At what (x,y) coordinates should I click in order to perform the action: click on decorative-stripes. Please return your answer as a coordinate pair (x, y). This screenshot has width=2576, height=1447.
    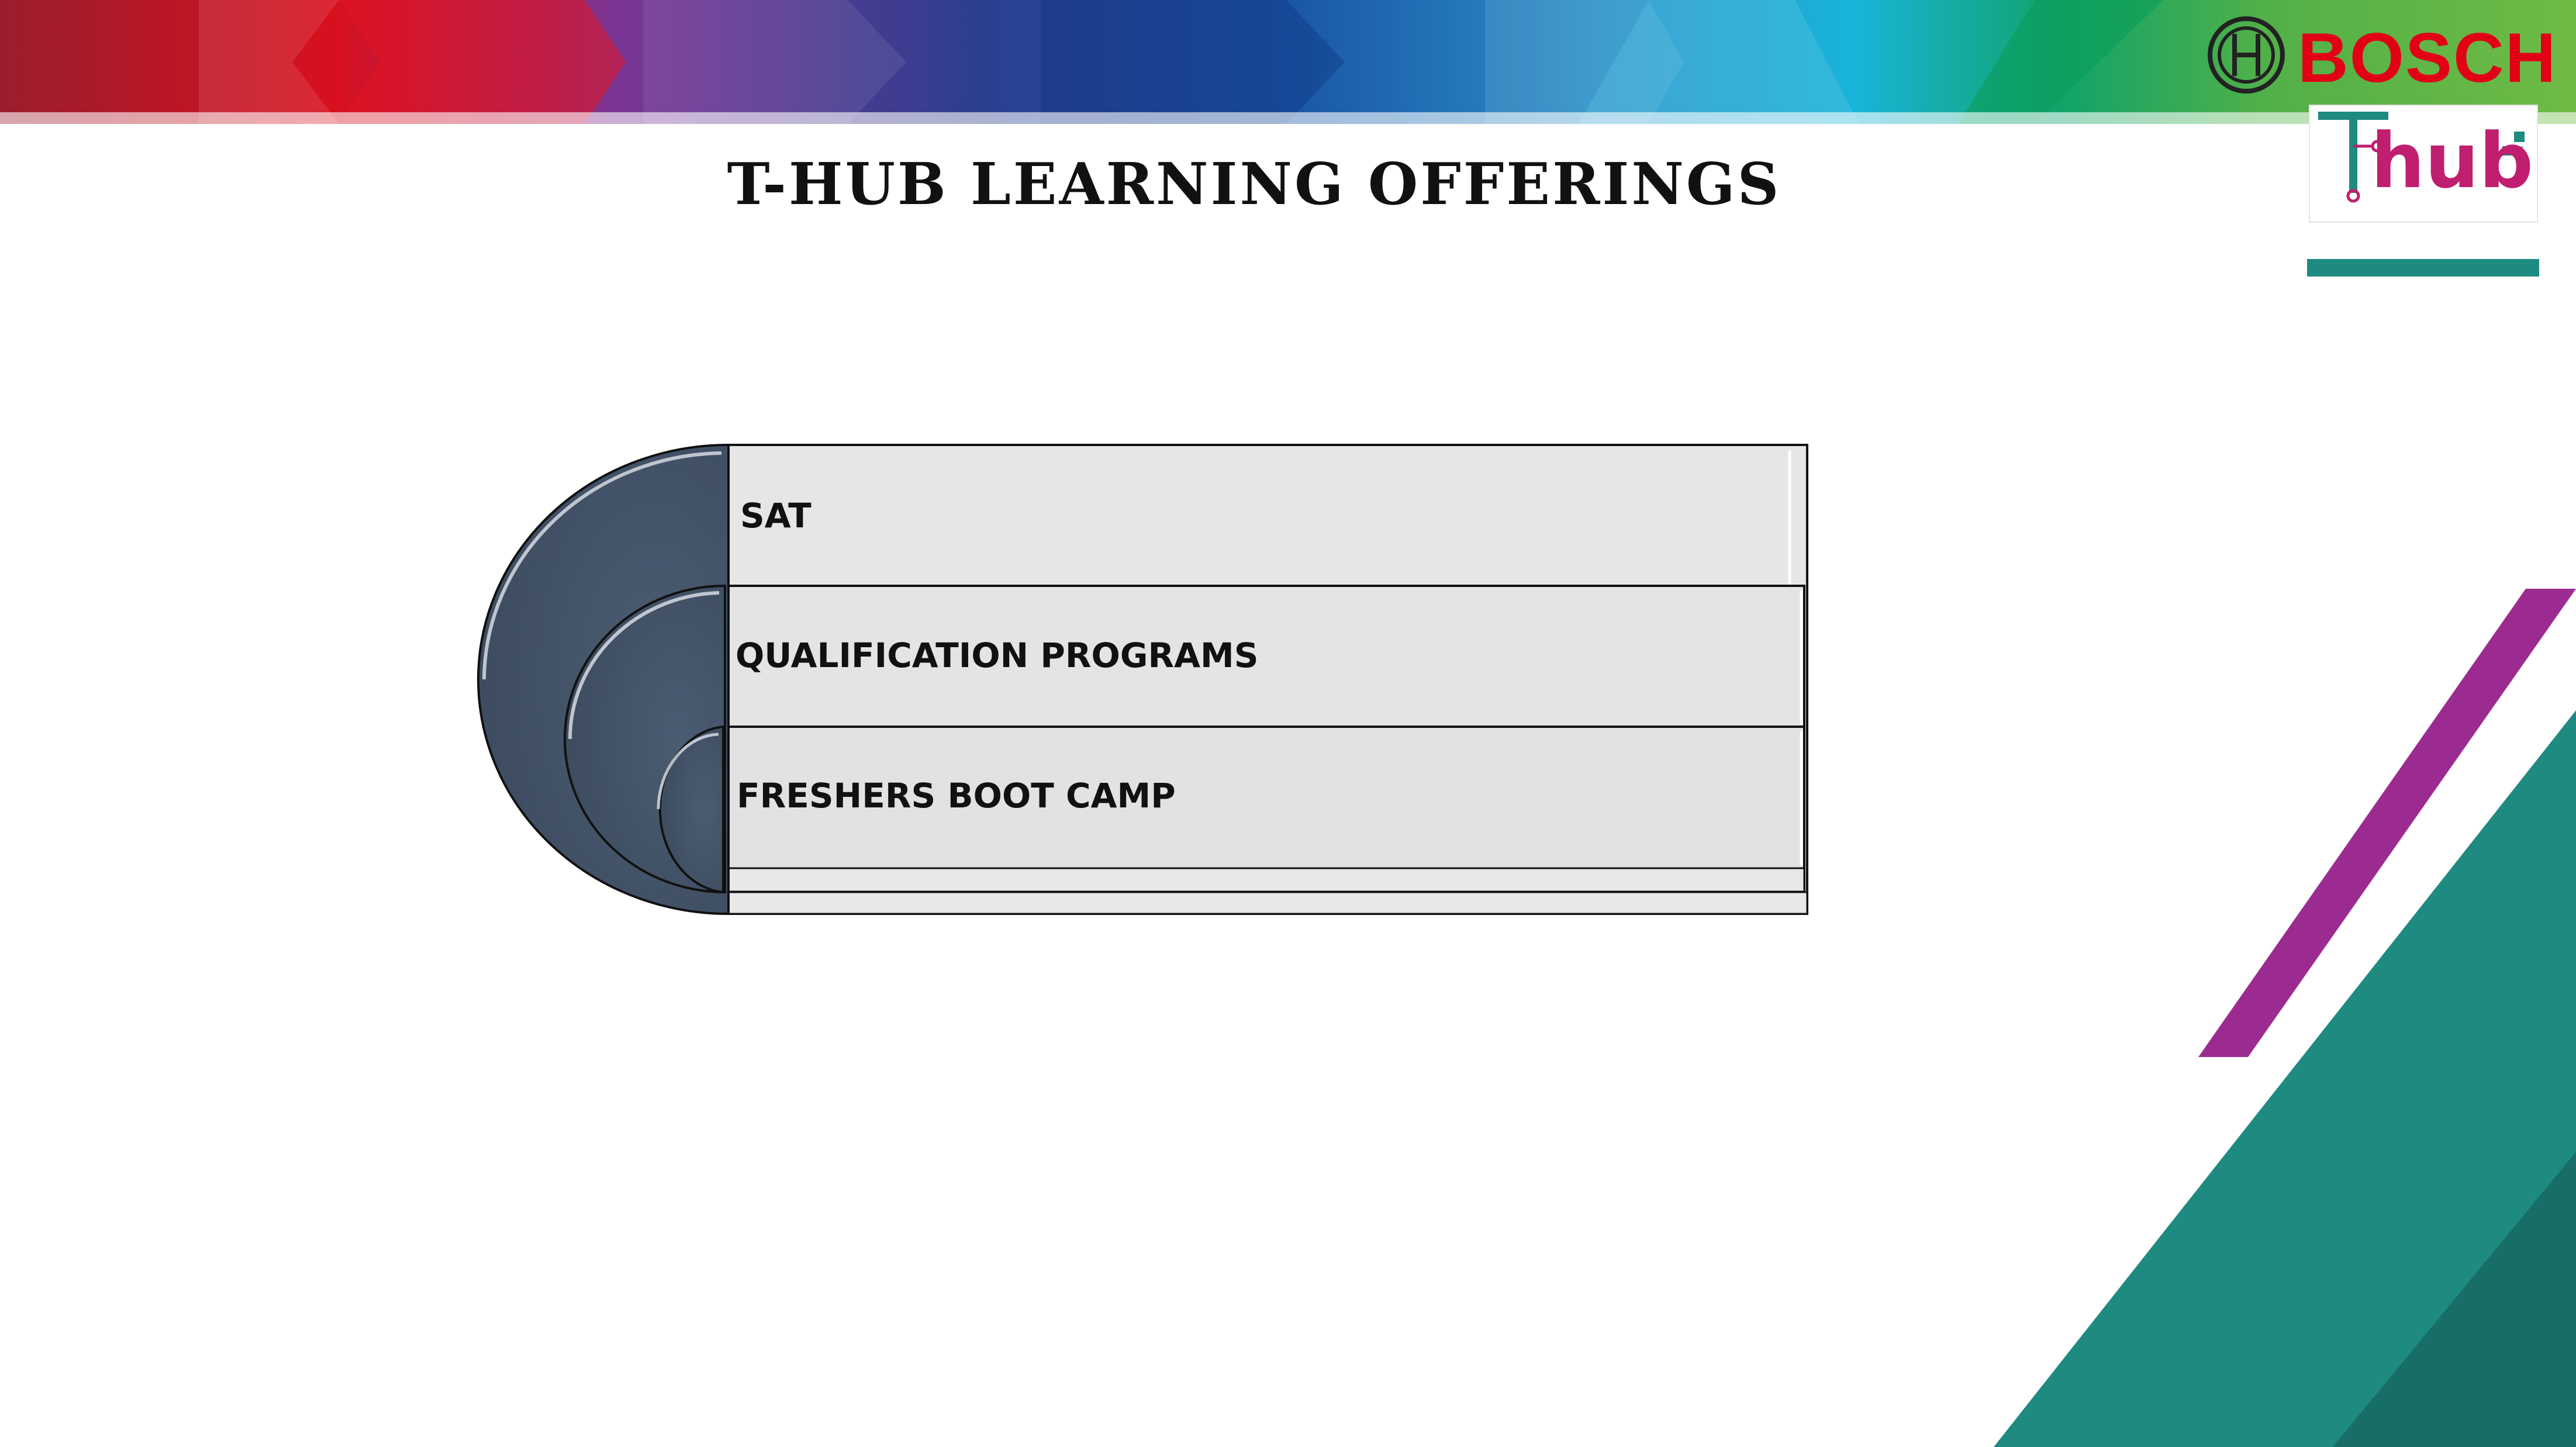
    Looking at the image, I should click on (2285, 1018).